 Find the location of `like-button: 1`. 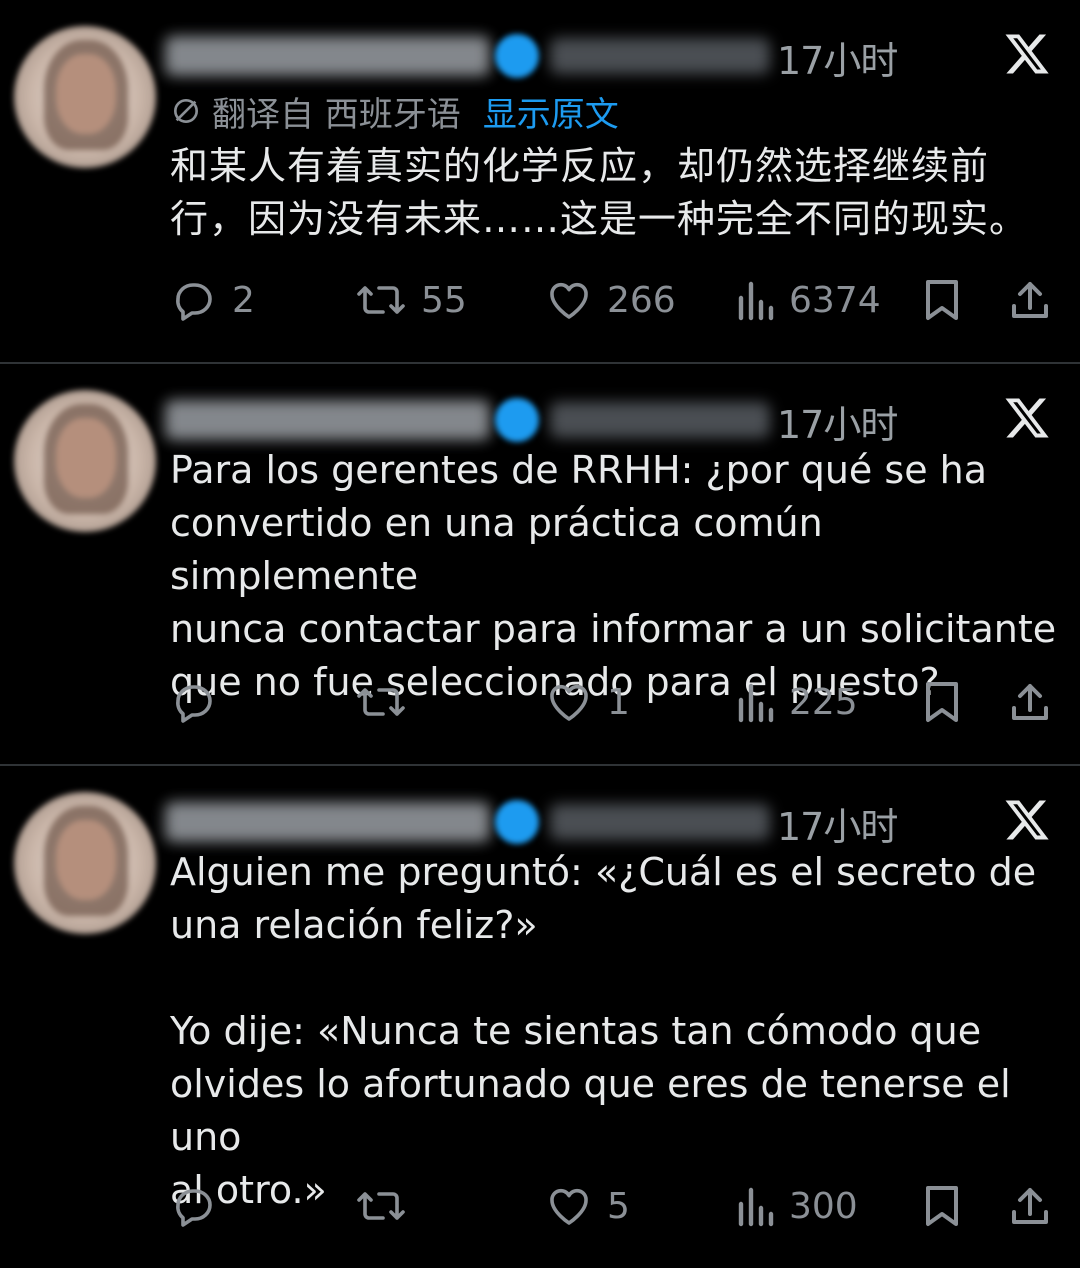

like-button: 1 is located at coordinates (587, 702).